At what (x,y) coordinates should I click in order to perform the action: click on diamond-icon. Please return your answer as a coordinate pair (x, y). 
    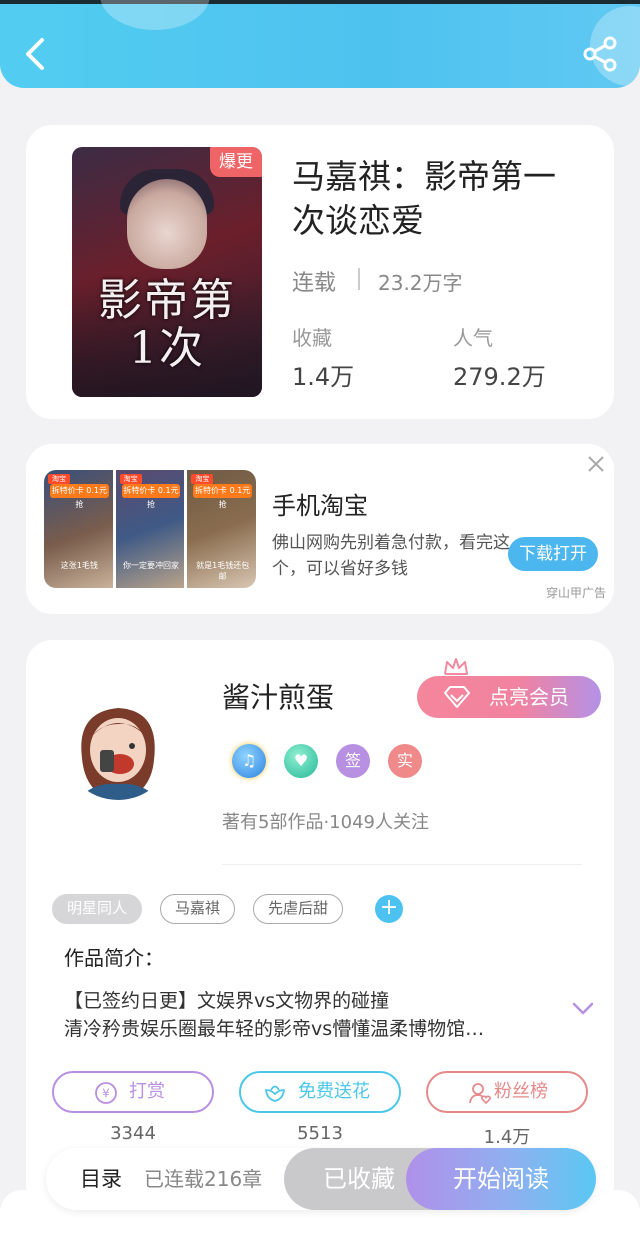
    Looking at the image, I should click on (457, 697).